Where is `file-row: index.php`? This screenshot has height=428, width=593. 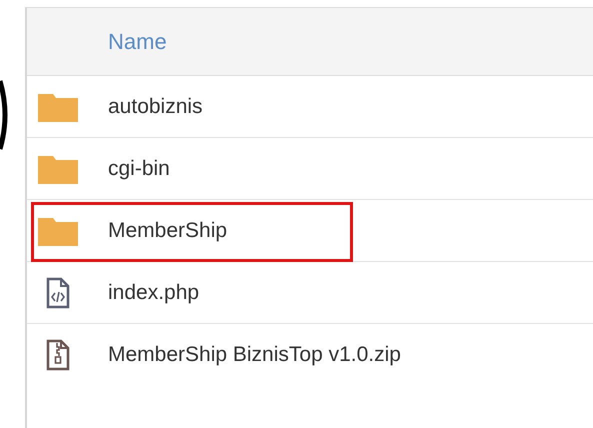
file-row: index.php is located at coordinates (310, 293).